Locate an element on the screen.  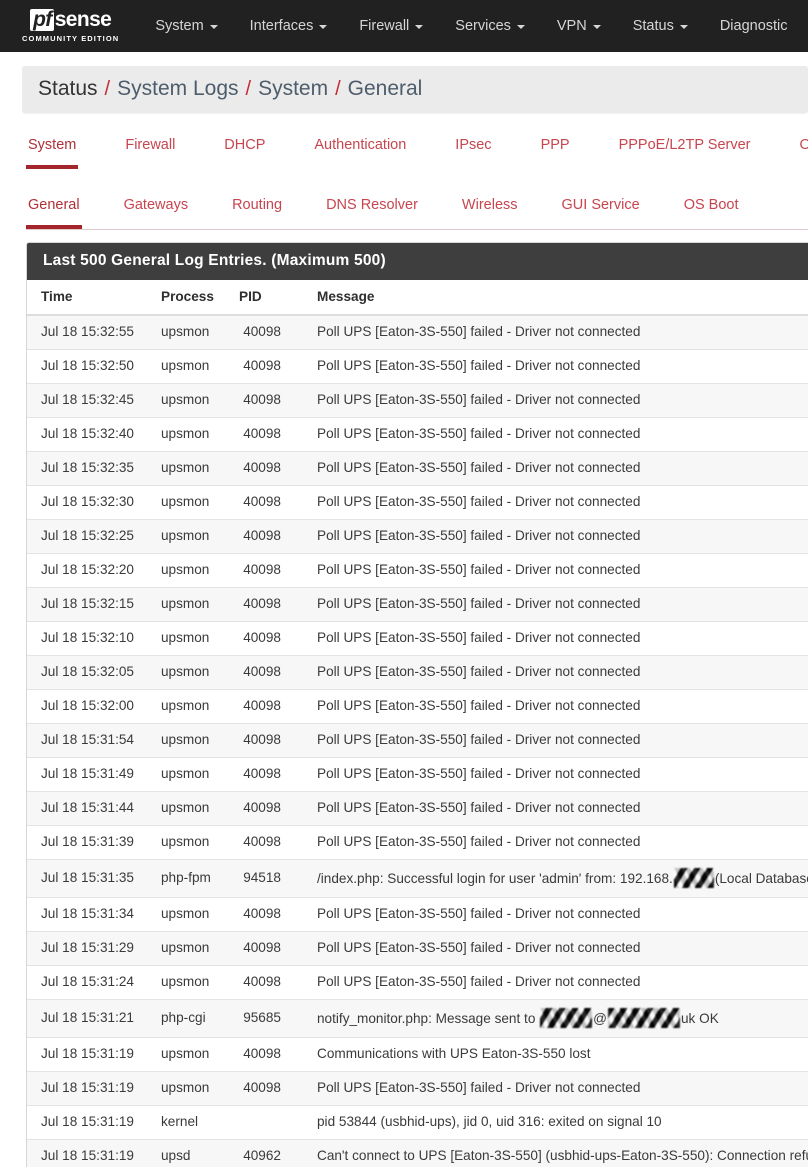
nav-item-interfaces: Interfaces is located at coordinates (289, 26).